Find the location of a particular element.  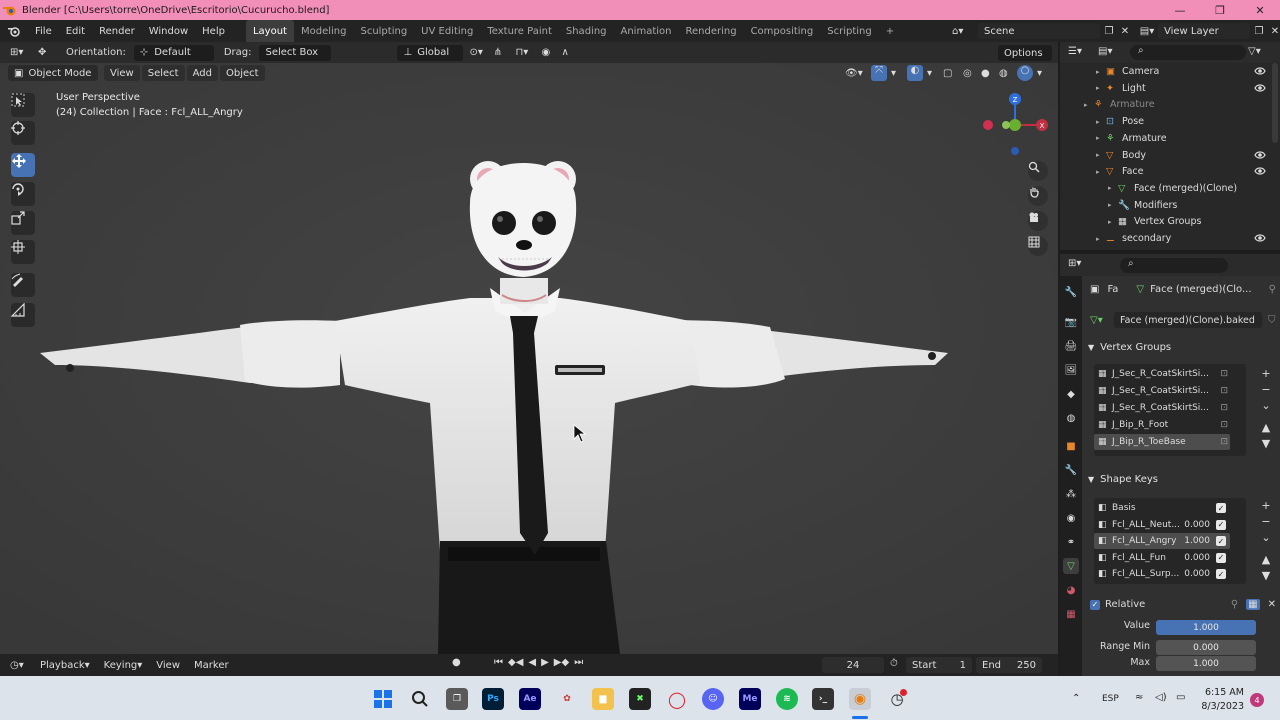

vertex-group-specials-icon: ⌄ is located at coordinates (1266, 406).